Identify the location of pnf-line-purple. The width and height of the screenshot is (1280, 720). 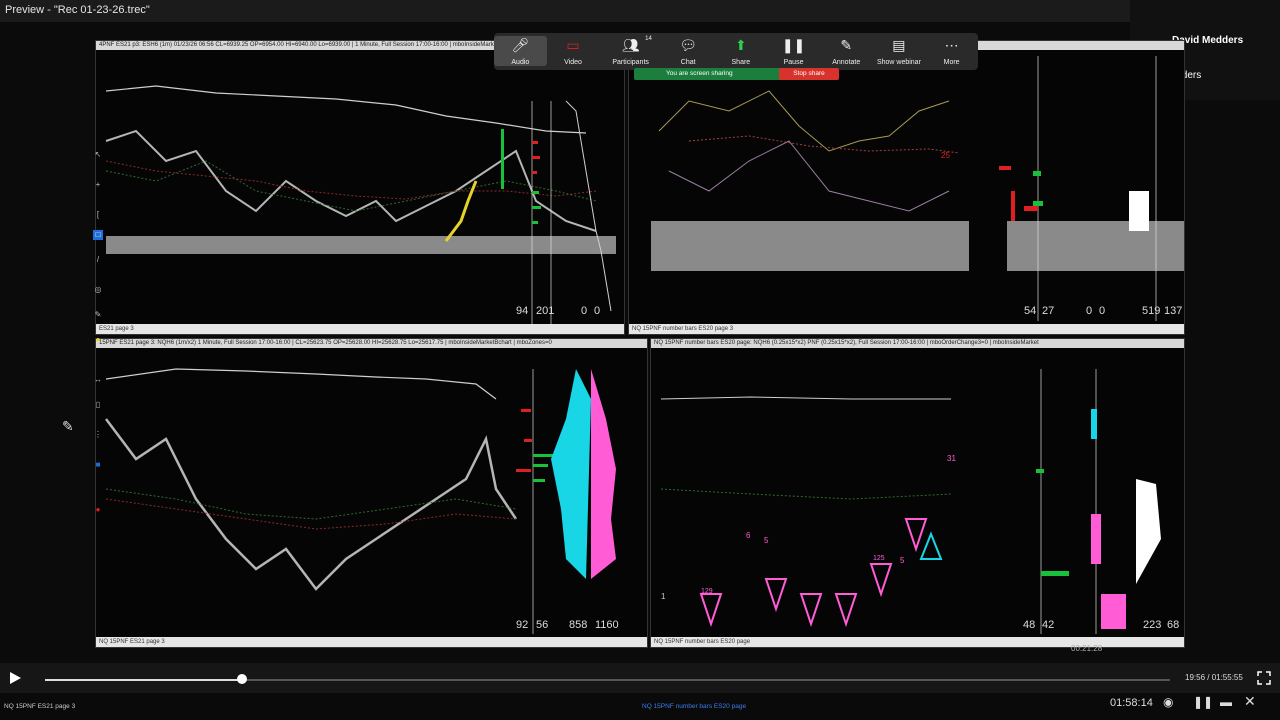
(809, 176).